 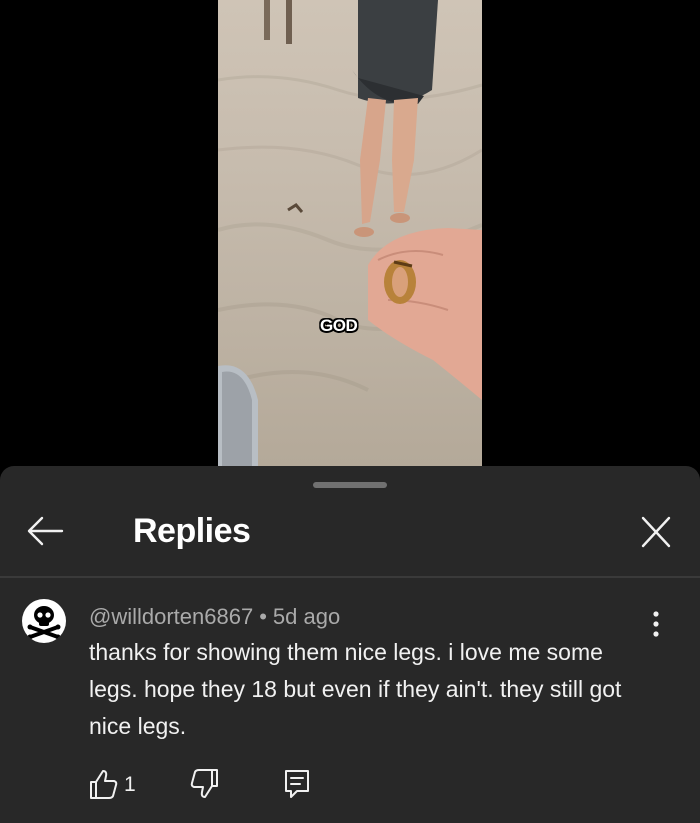 I want to click on comment-reply-icon, so click(x=297, y=784).